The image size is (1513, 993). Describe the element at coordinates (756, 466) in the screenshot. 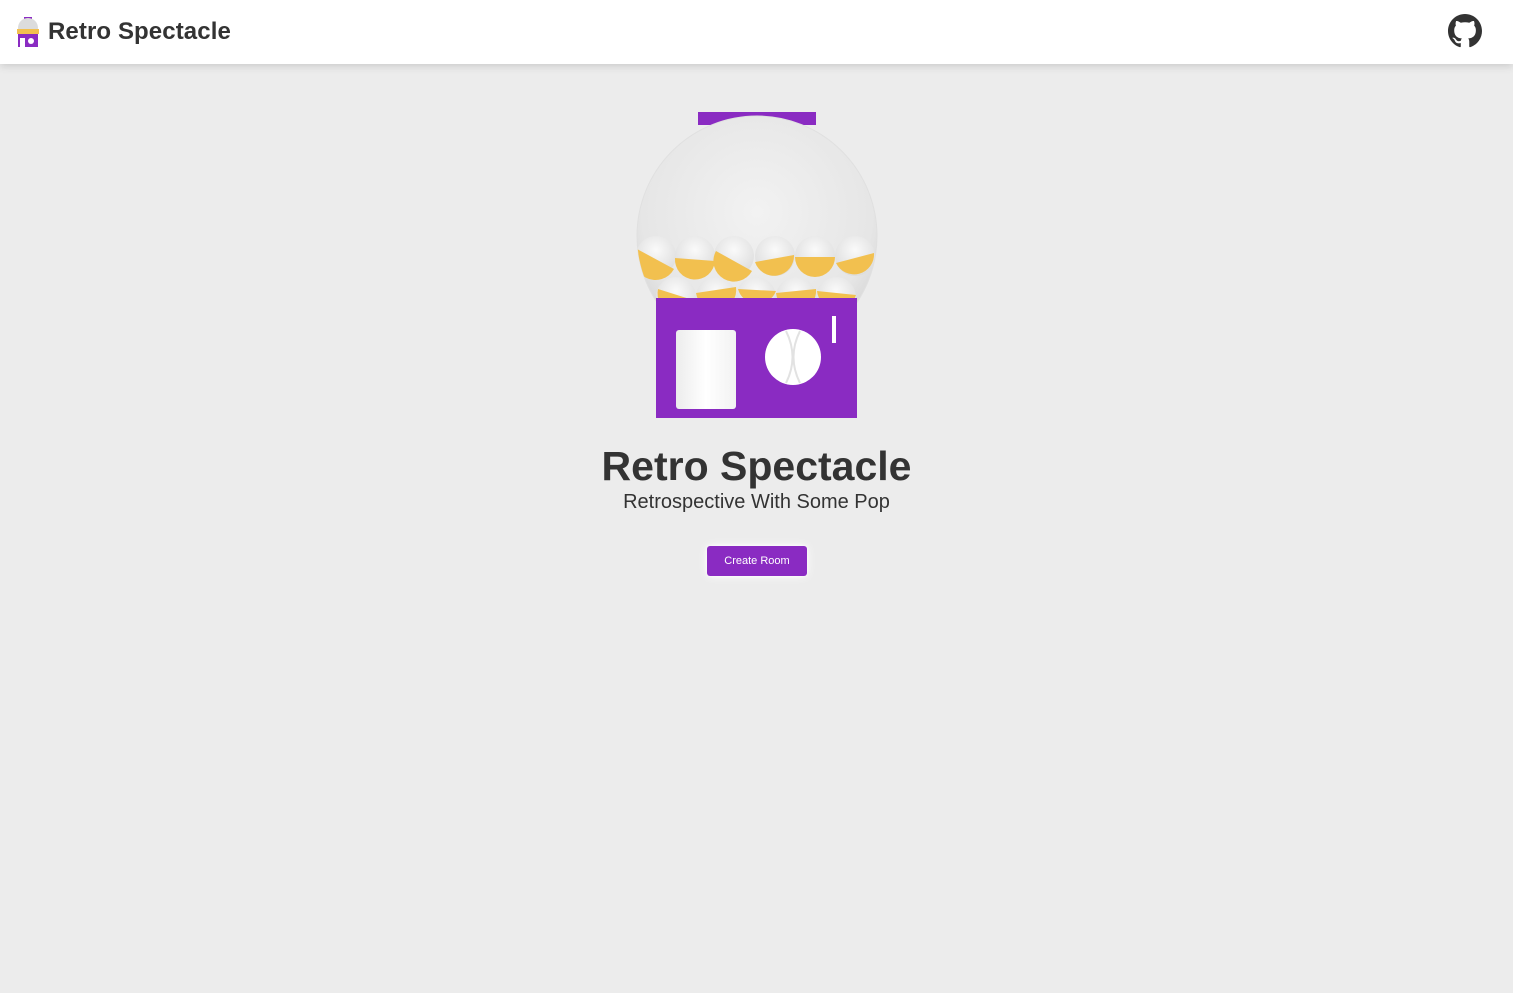

I see `hero-title: Retro Spectacle` at that location.